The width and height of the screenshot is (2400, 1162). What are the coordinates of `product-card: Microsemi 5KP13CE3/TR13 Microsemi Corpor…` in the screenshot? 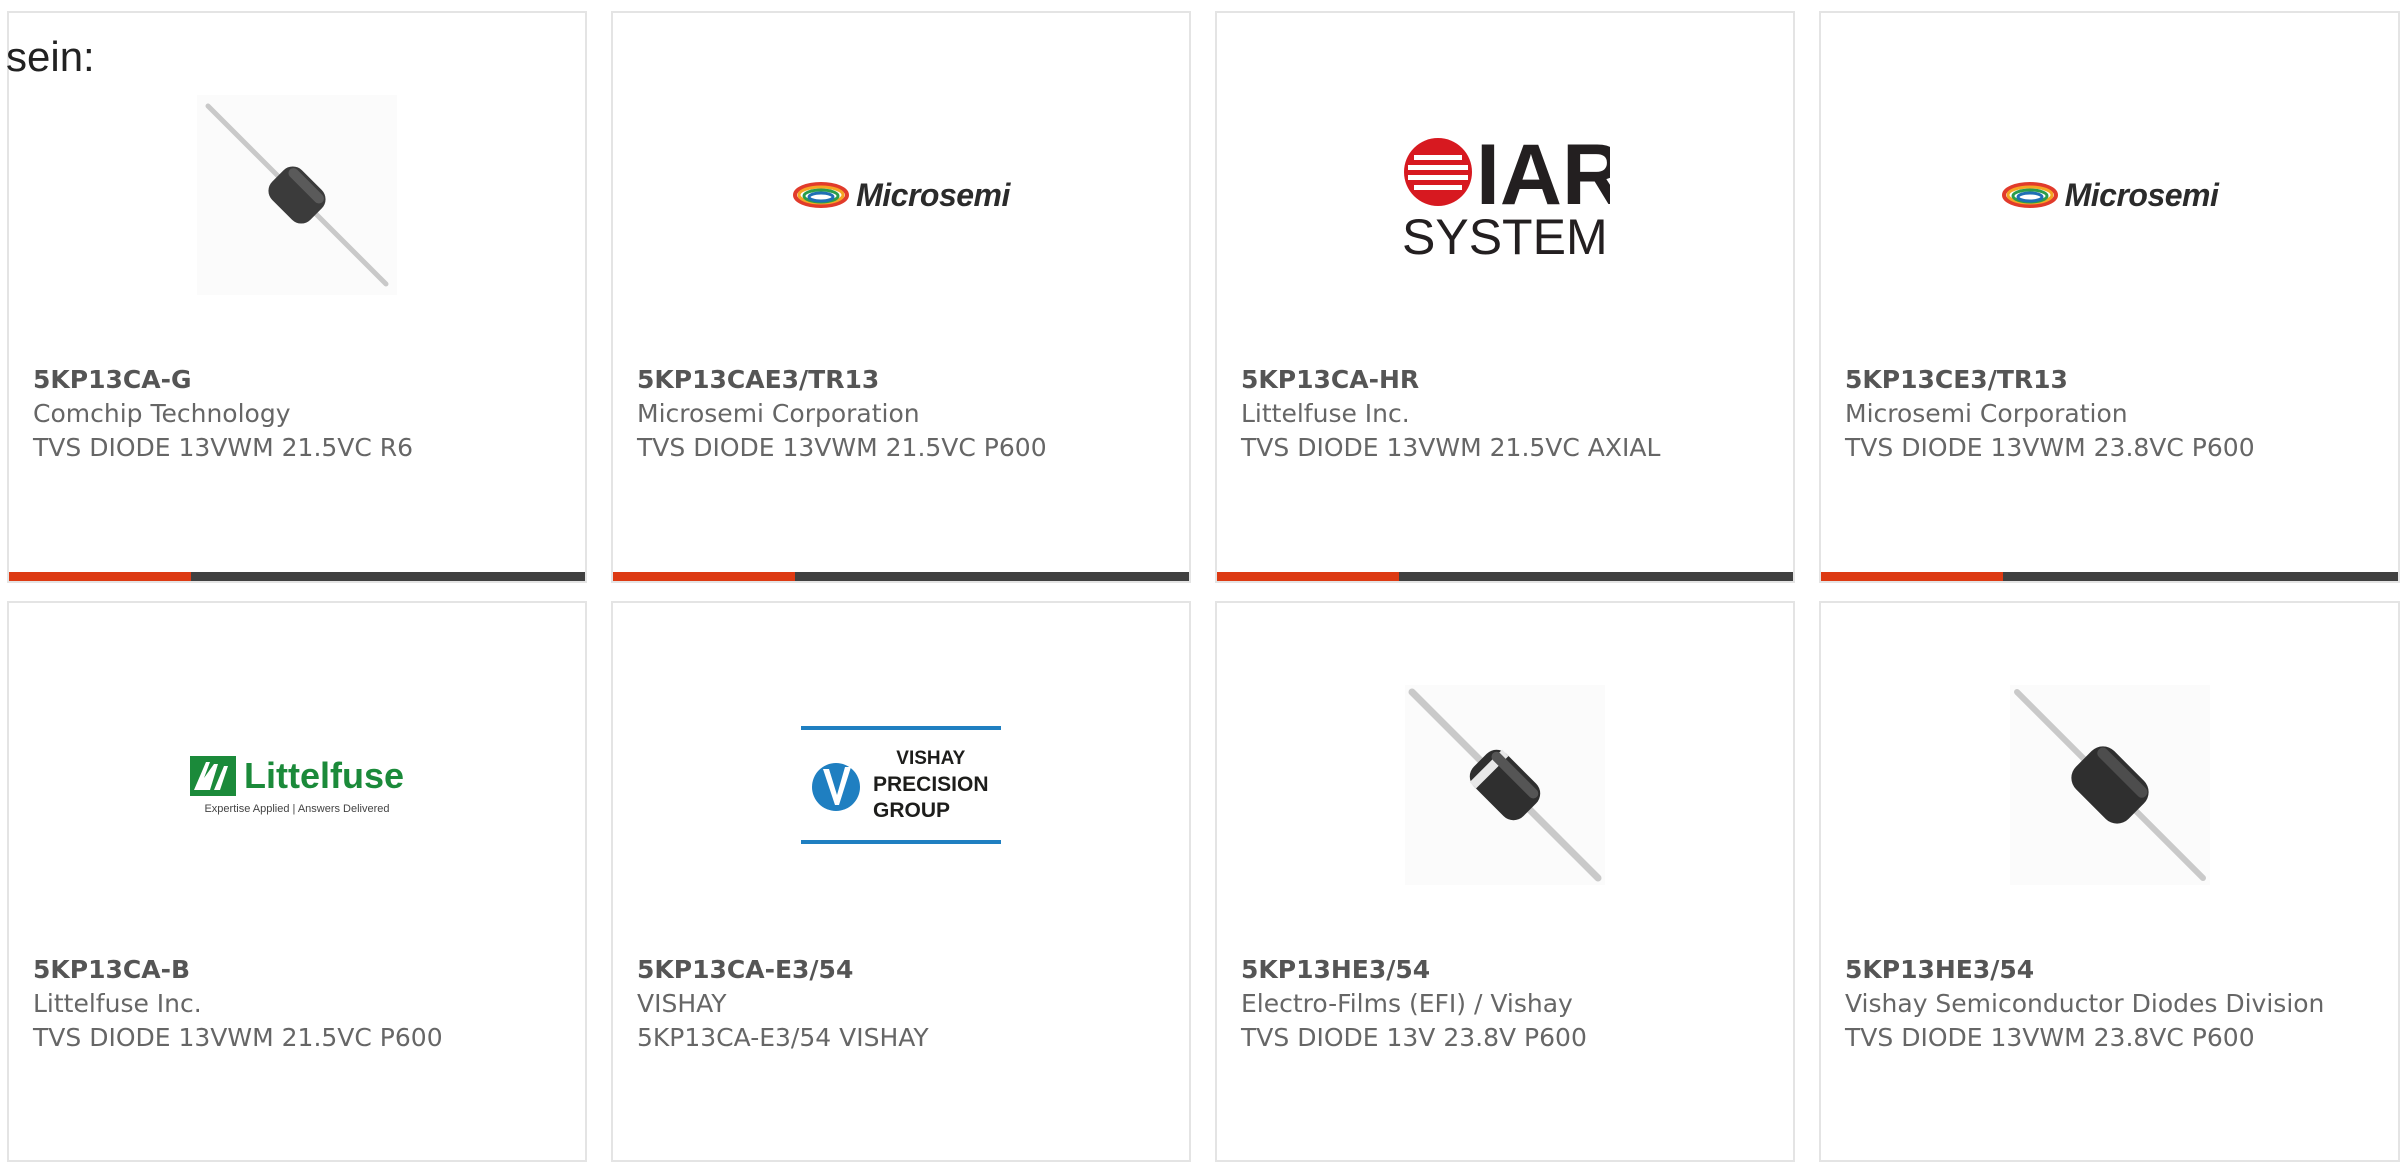 It's located at (2109, 297).